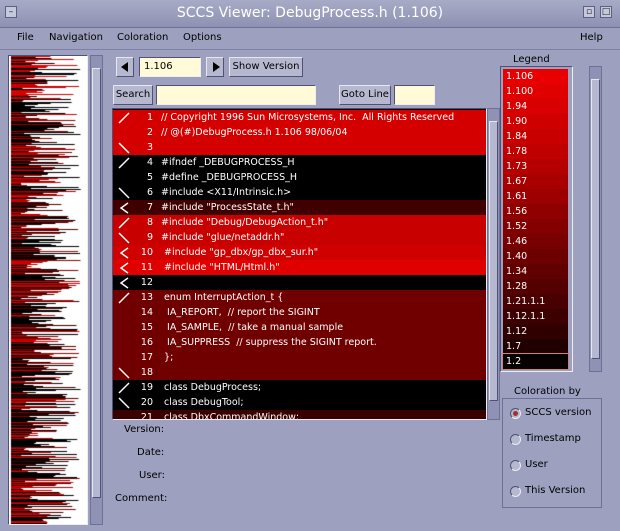 The width and height of the screenshot is (620, 531). Describe the element at coordinates (365, 95) in the screenshot. I see `goto-line-button: Goto Line` at that location.